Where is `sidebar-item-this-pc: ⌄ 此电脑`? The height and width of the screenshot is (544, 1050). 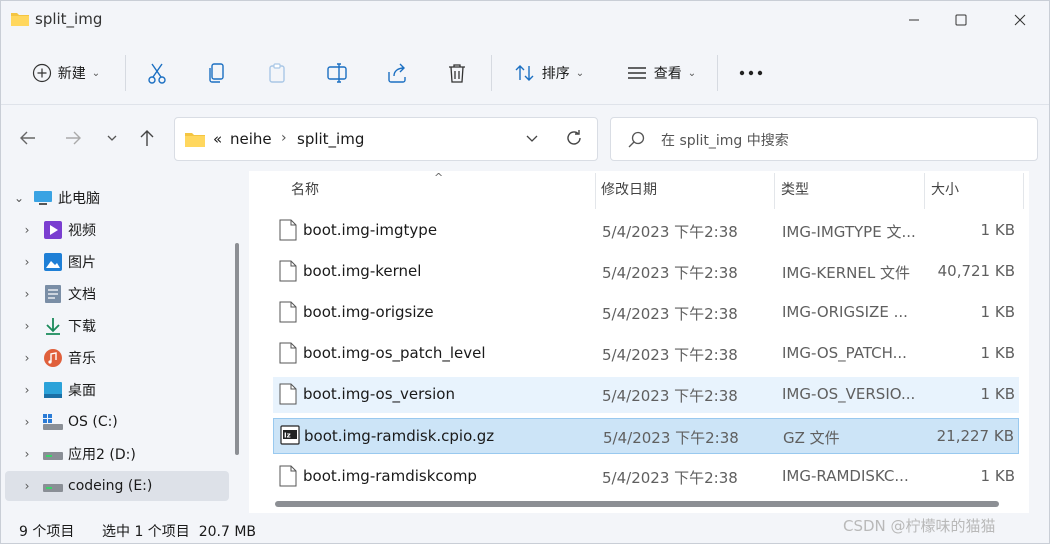 sidebar-item-this-pc: ⌄ 此电脑 is located at coordinates (117, 198).